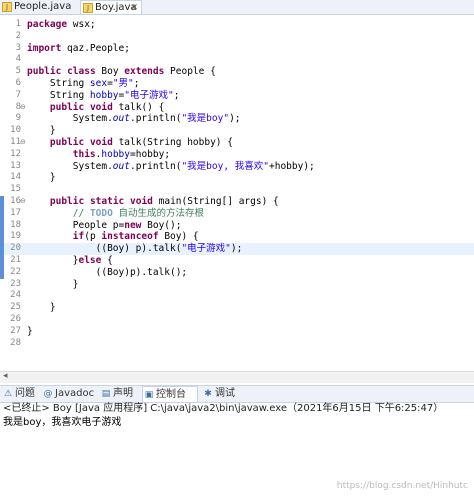 This screenshot has height=497, width=474. I want to click on code-line: 18 People p=new Boy();, so click(237, 226).